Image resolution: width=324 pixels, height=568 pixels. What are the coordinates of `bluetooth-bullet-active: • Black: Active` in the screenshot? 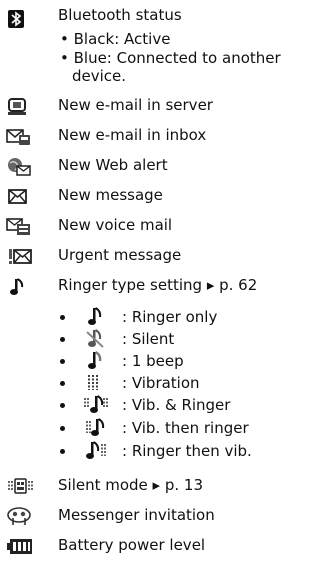 It's located at (115, 39).